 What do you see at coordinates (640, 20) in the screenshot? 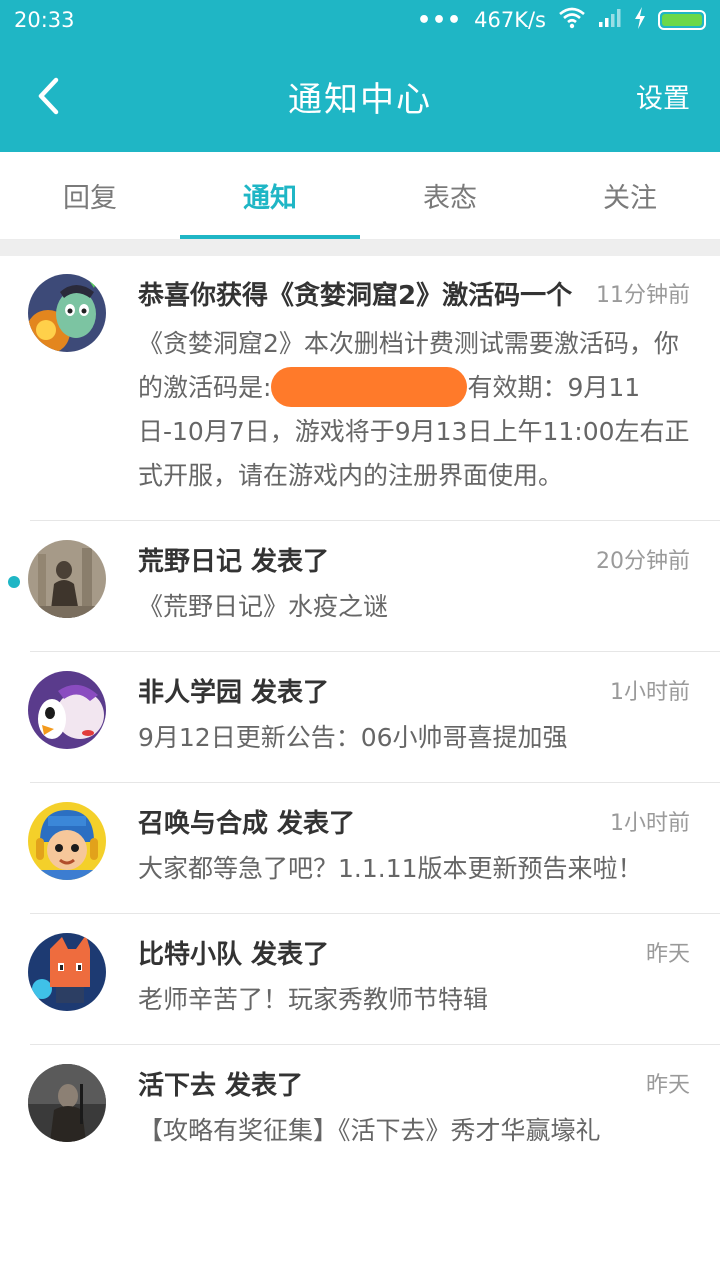
I see `charging-icon` at bounding box center [640, 20].